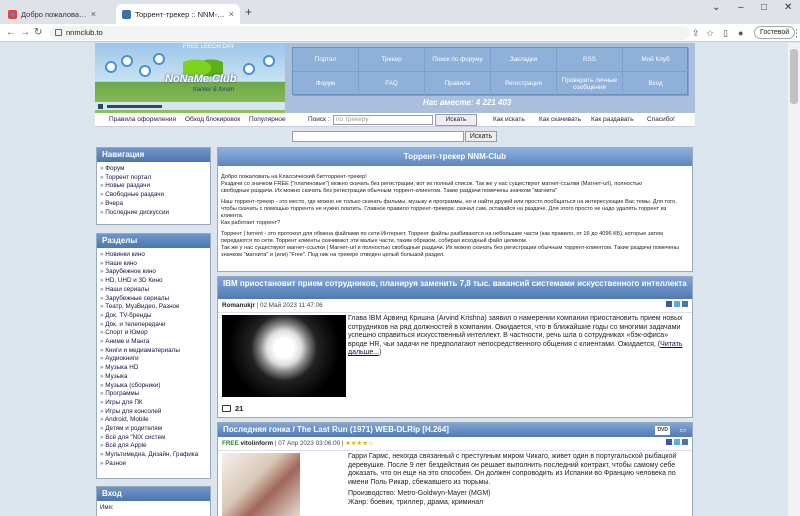 This screenshot has width=800, height=516. Describe the element at coordinates (267, 119) in the screenshot. I see `link-popular: Популярное` at that location.